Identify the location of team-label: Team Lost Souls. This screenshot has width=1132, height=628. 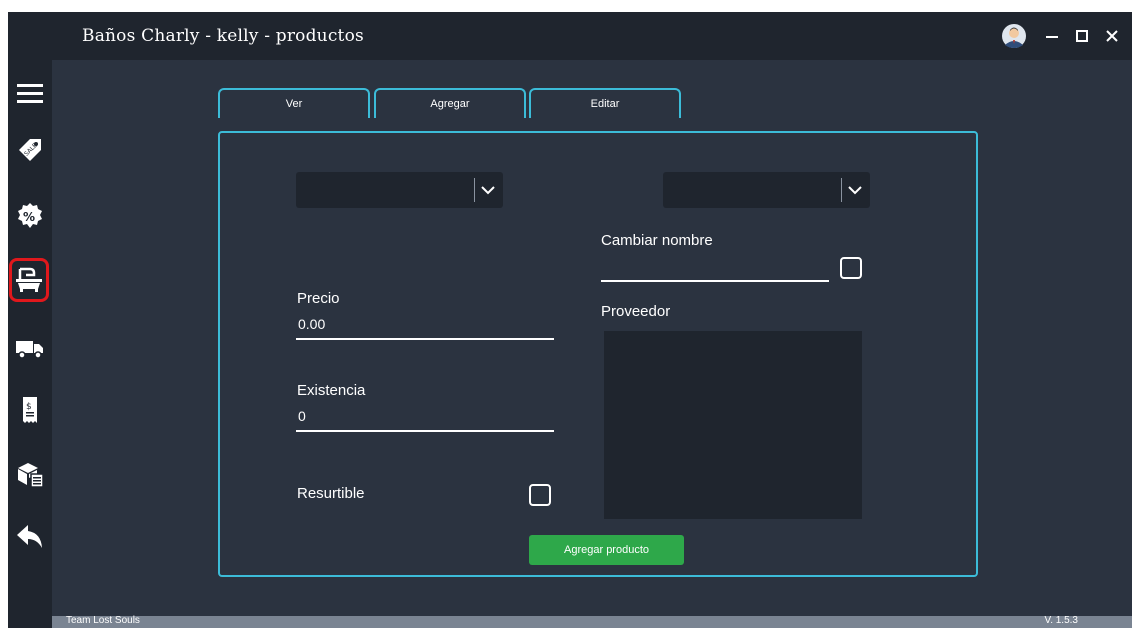
(103, 620).